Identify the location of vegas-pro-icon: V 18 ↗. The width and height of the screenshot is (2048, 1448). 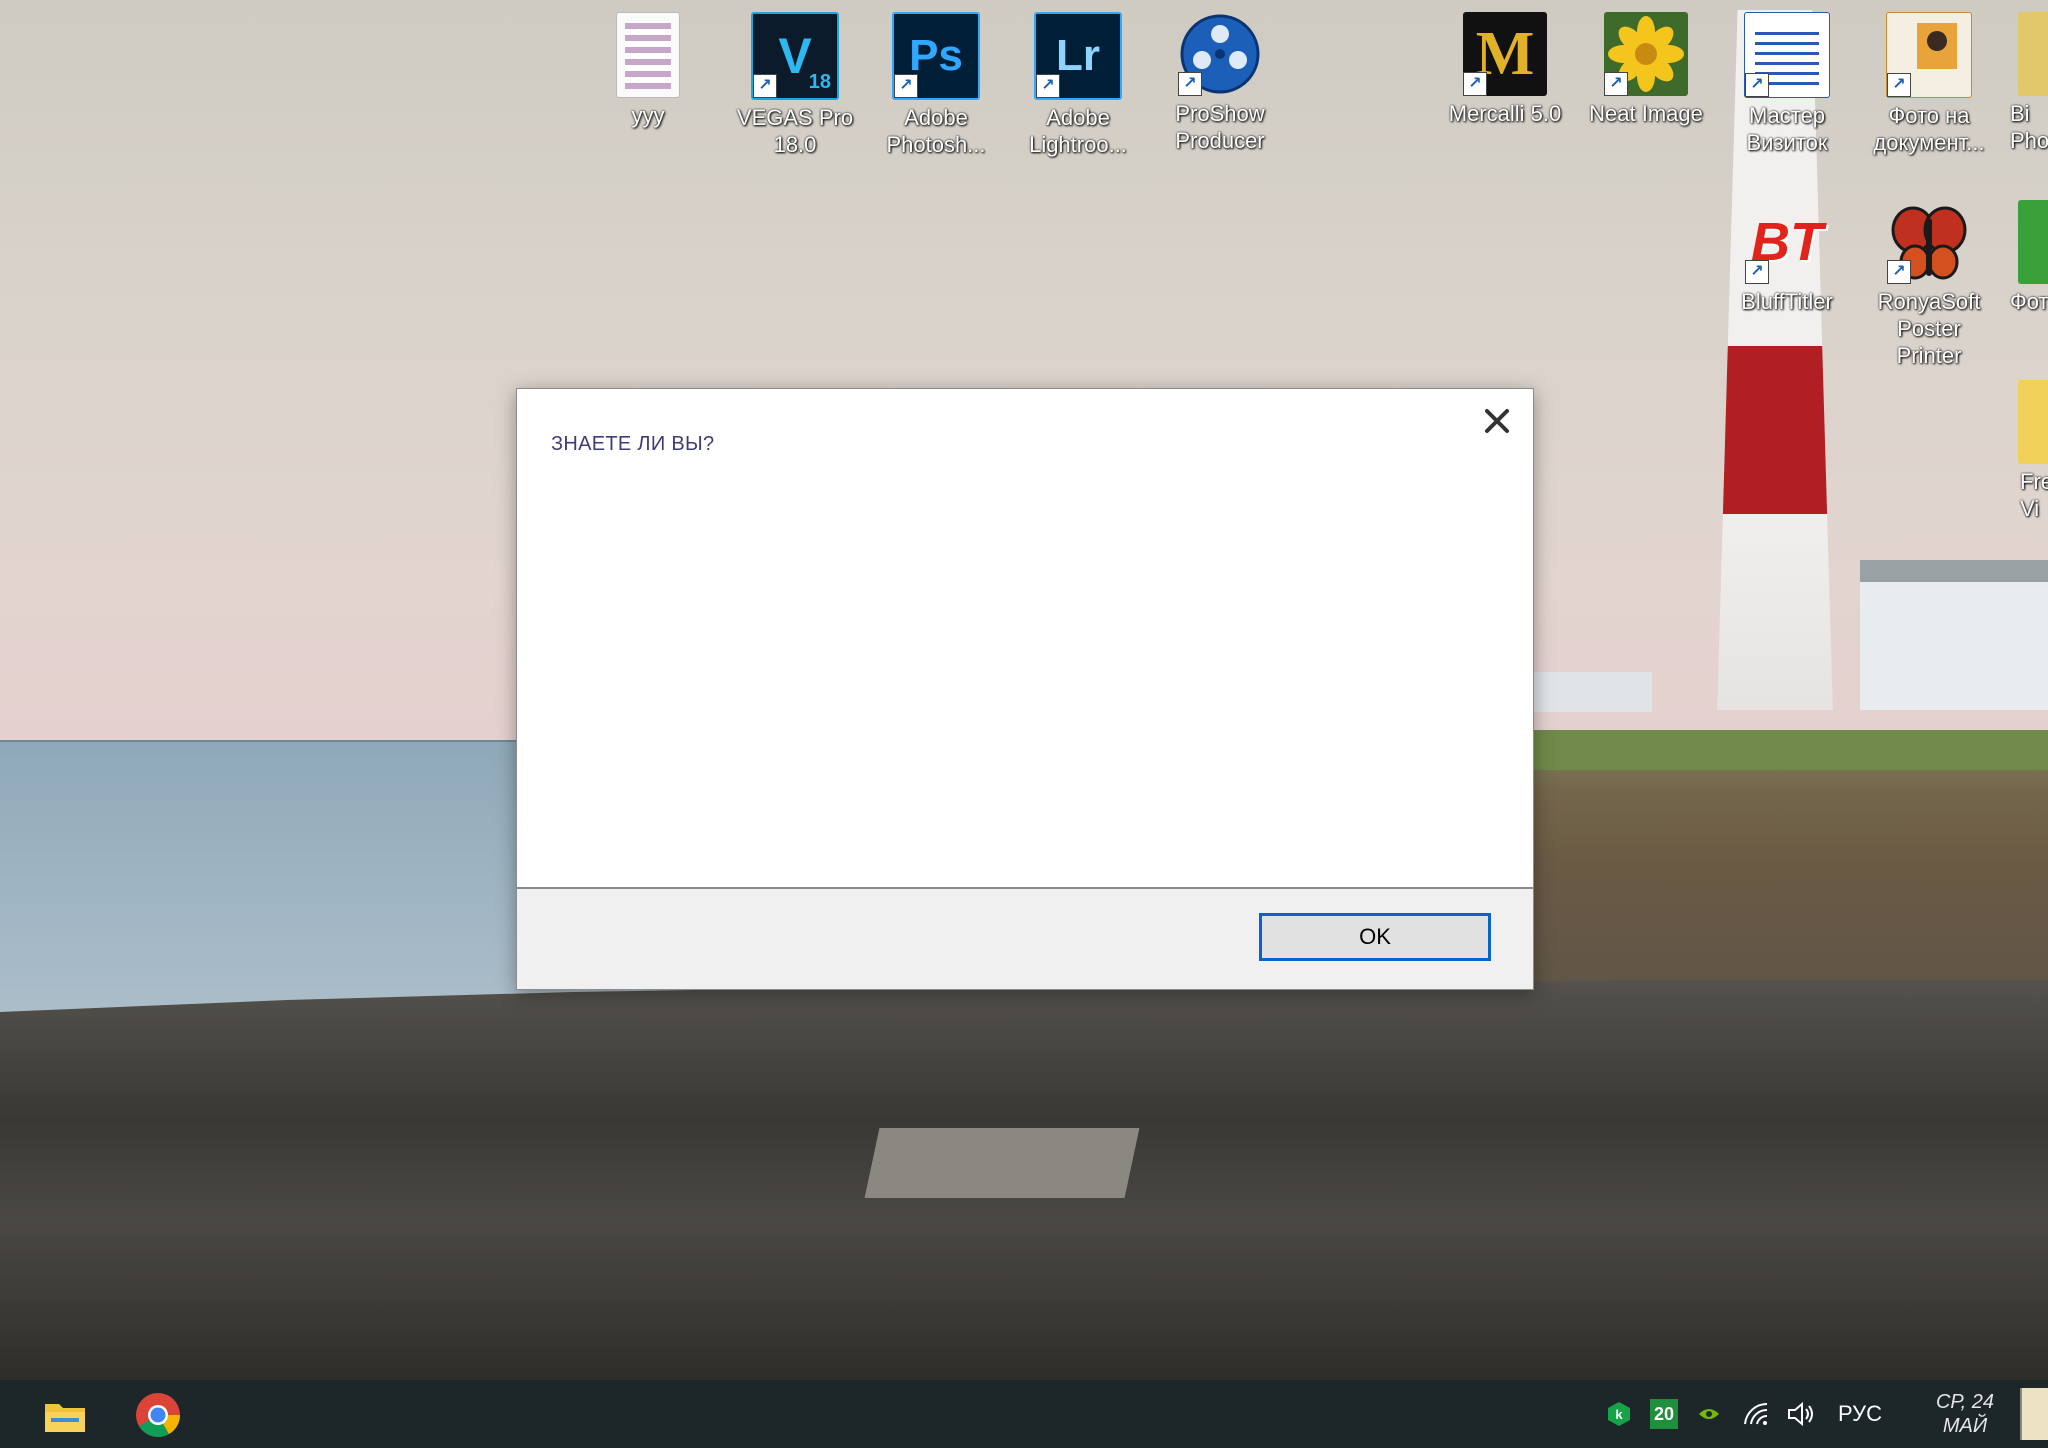
(795, 56).